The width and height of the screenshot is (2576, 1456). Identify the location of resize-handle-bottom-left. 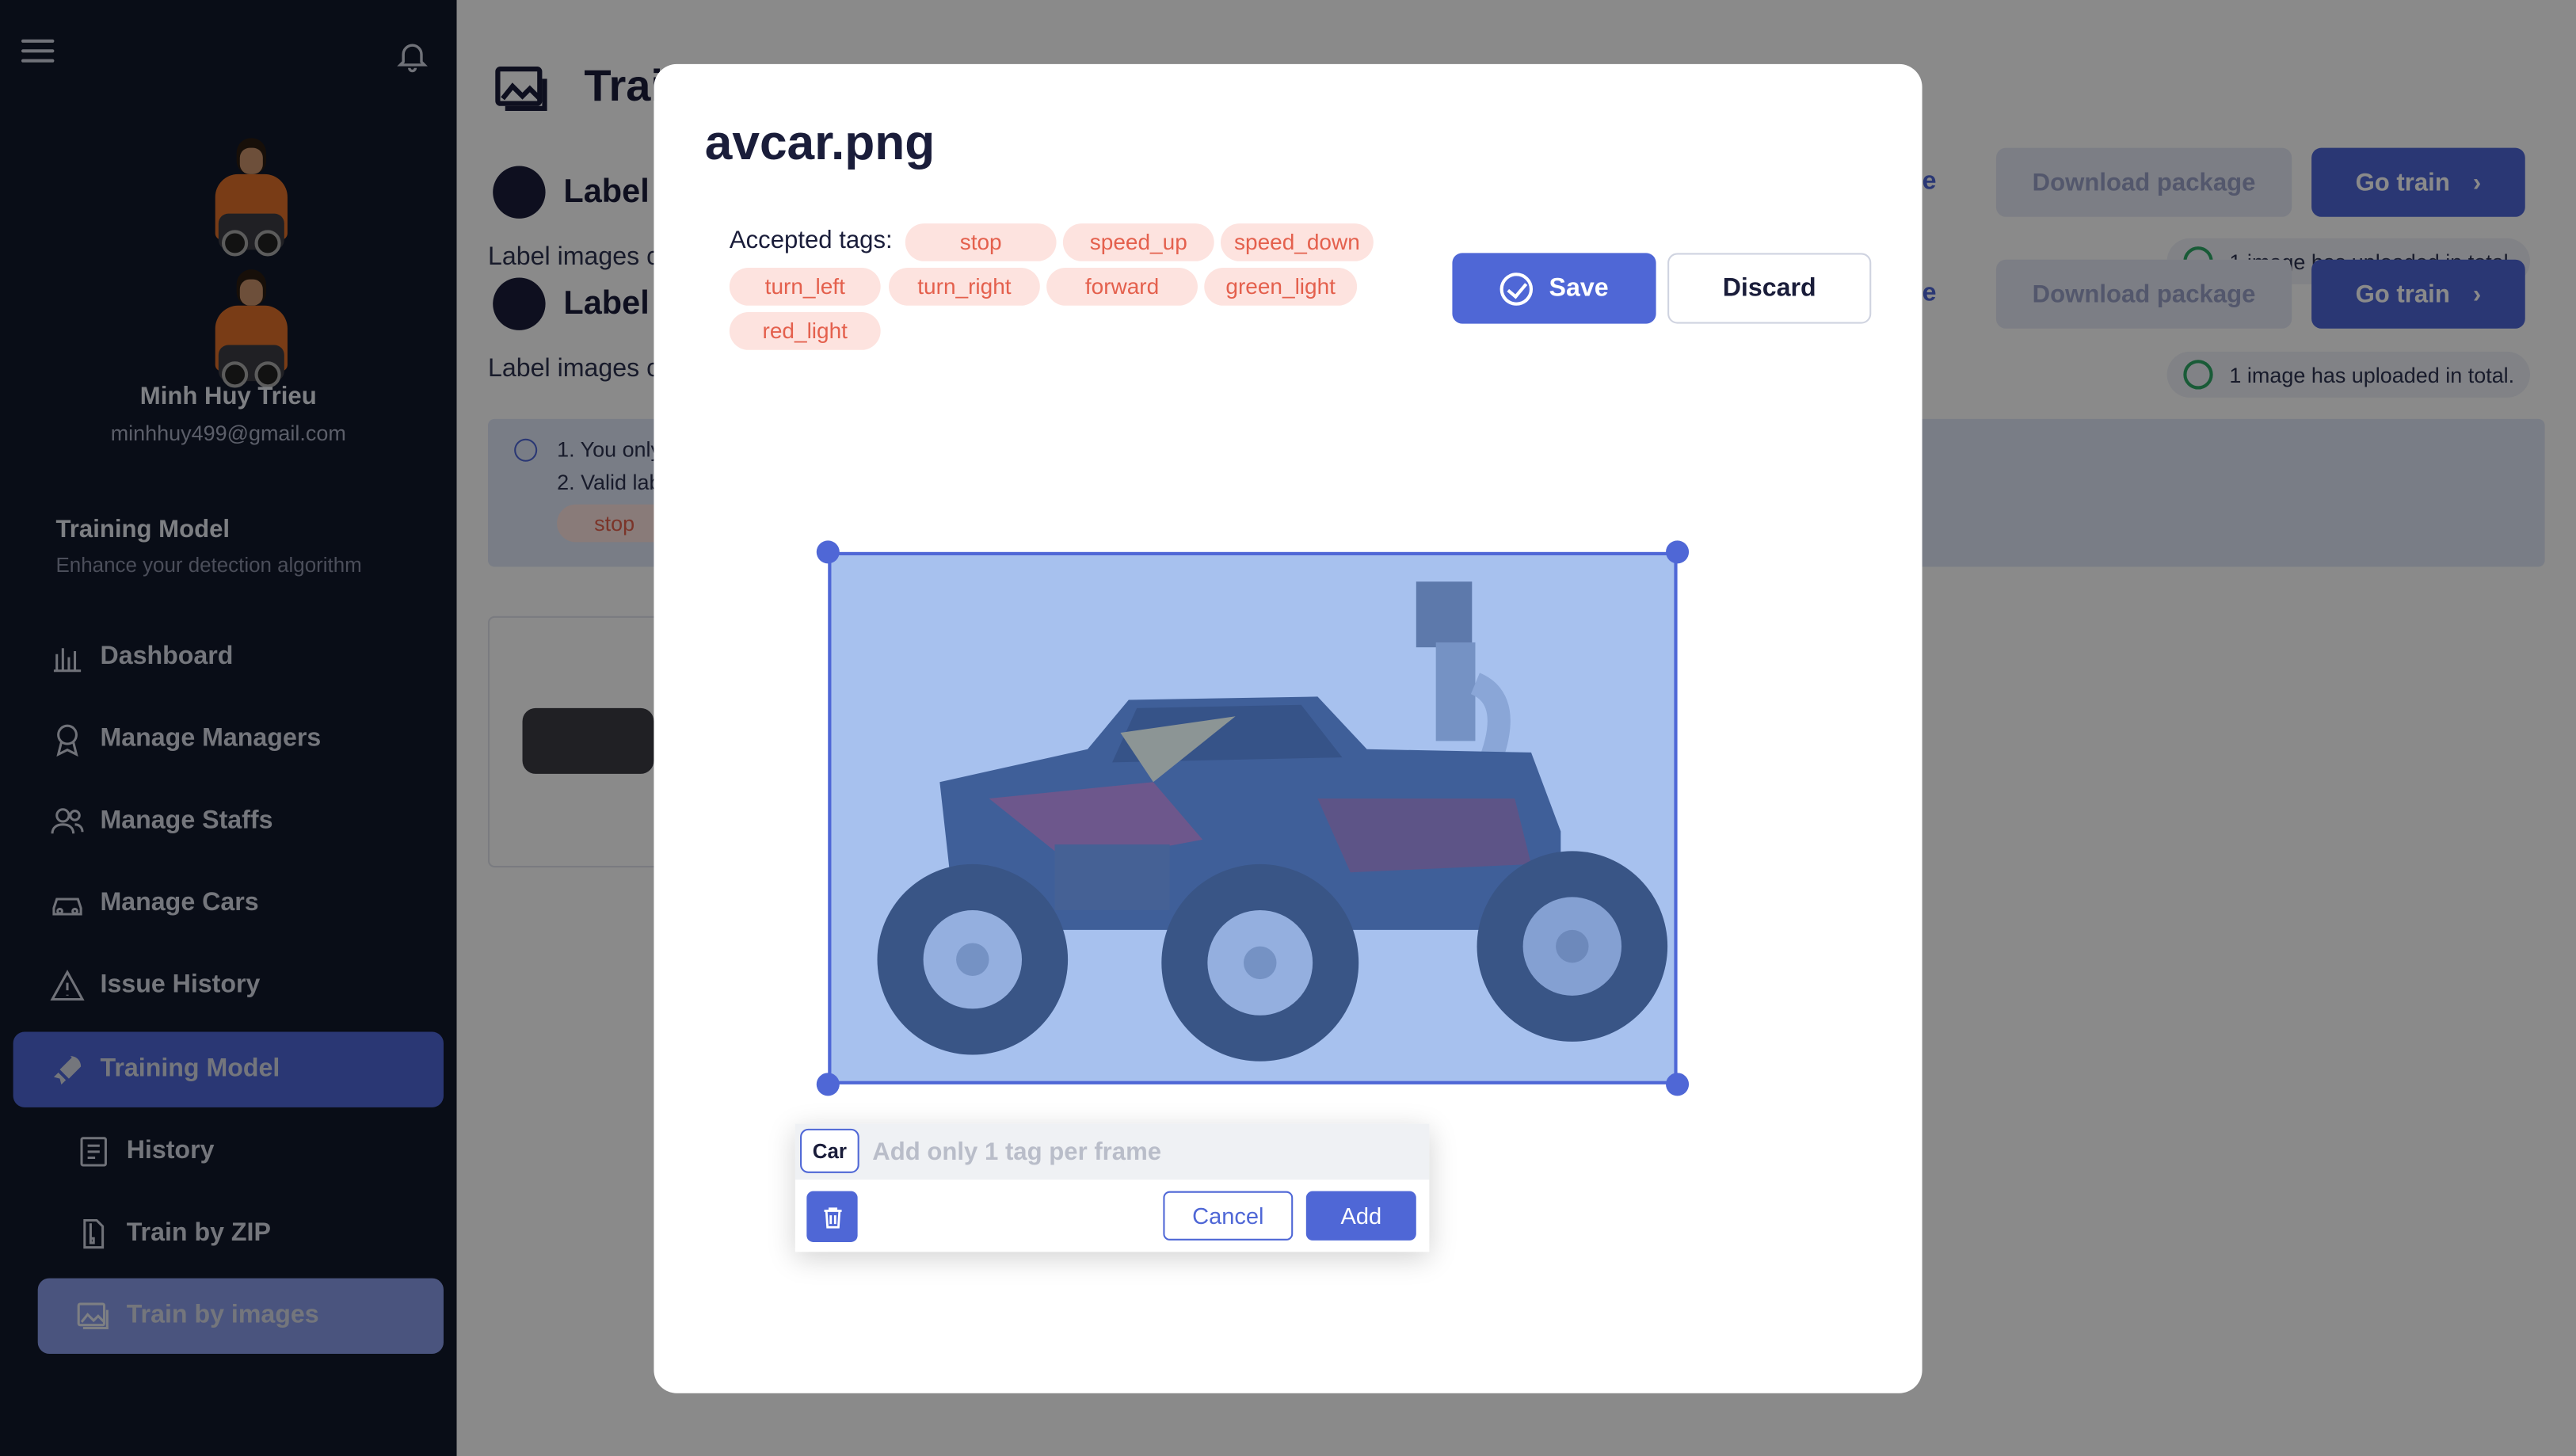
(828, 1084).